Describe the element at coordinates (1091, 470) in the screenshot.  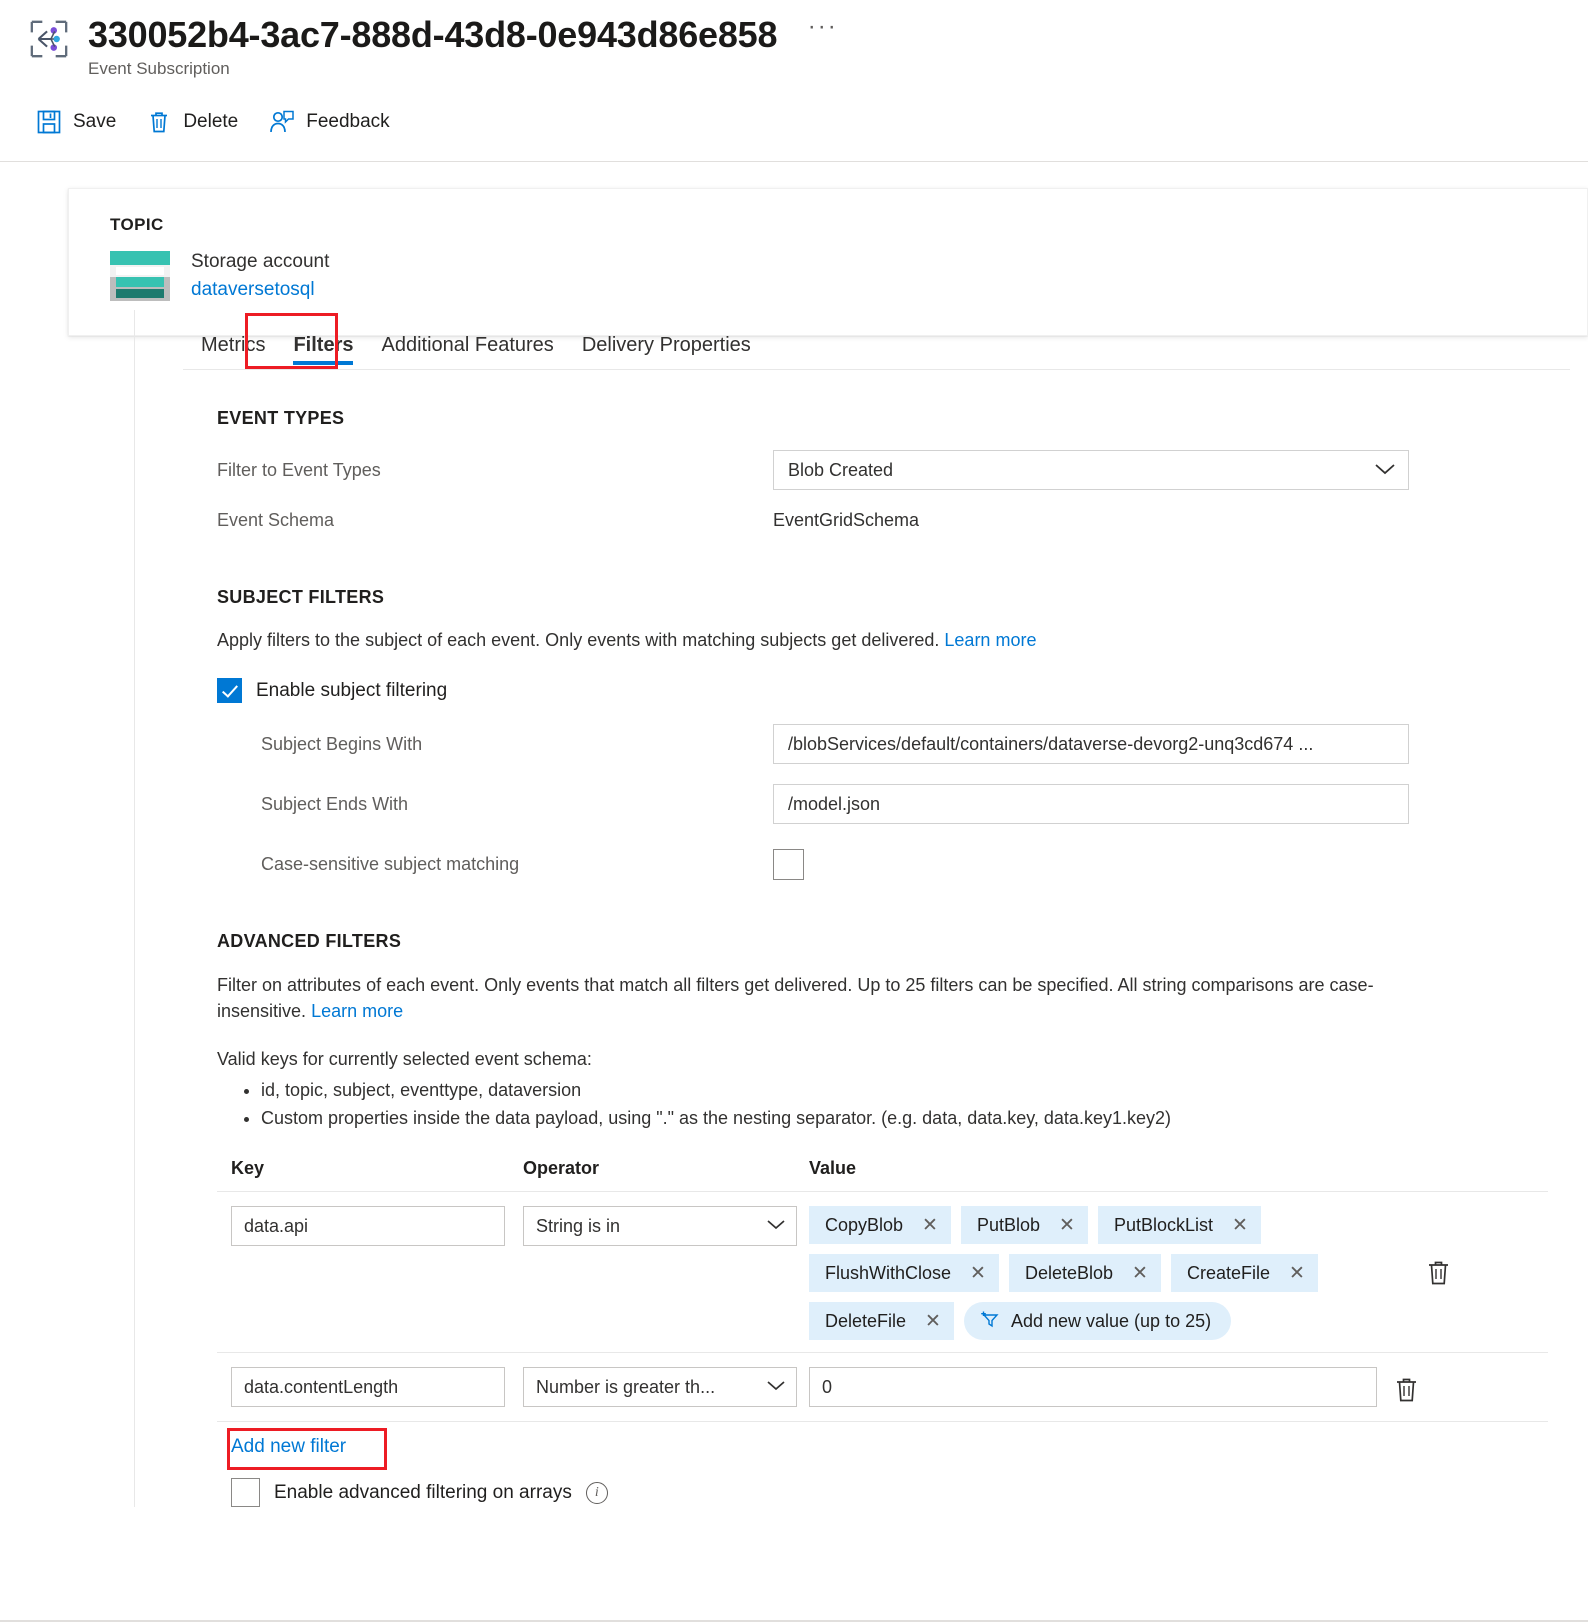
I see `filter-to-event-types-dropdown: Blob Created` at that location.